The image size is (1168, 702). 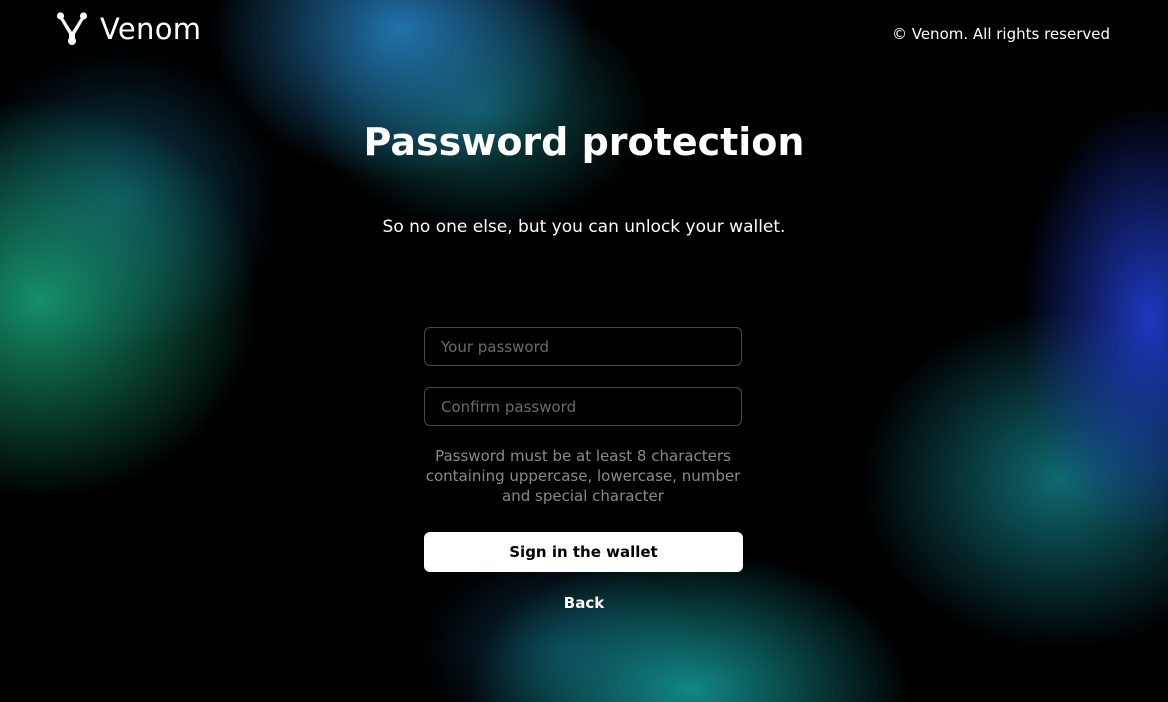 What do you see at coordinates (1000, 34) in the screenshot?
I see `copyright-text: © Venom. All rights reserved` at bounding box center [1000, 34].